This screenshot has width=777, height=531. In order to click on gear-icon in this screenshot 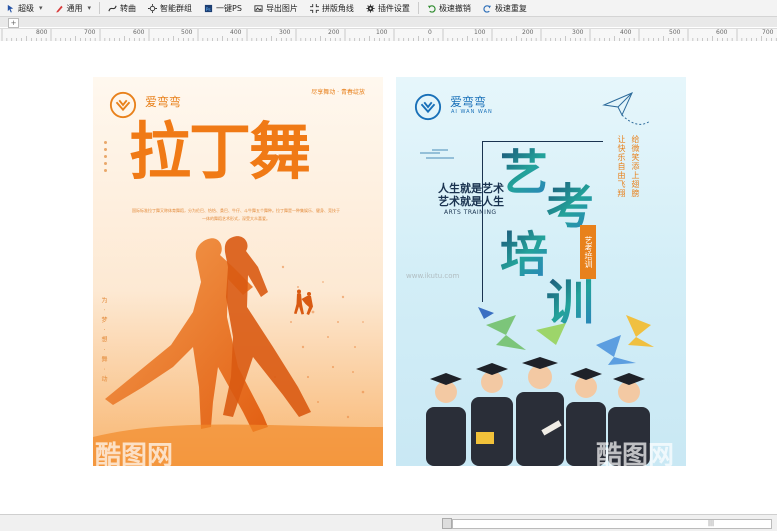, I will do `click(370, 8)`.